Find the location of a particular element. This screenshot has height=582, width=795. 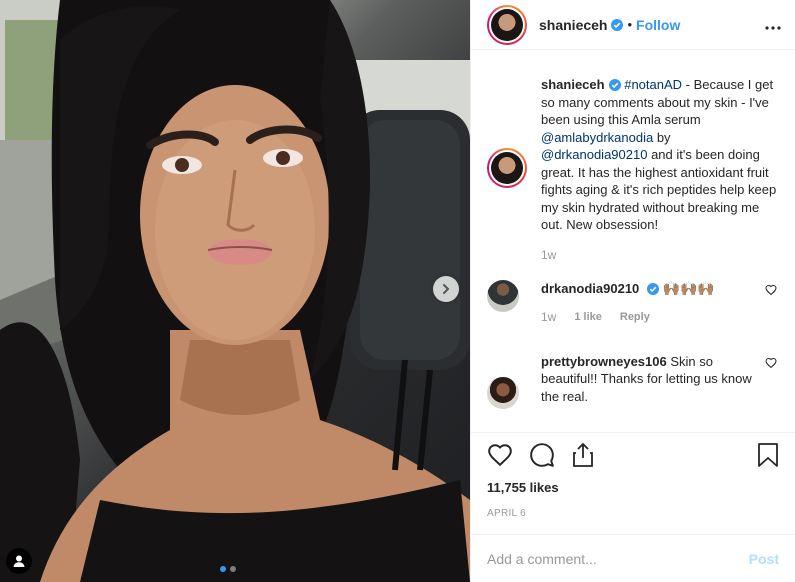

chevron-right-icon is located at coordinates (446, 289).